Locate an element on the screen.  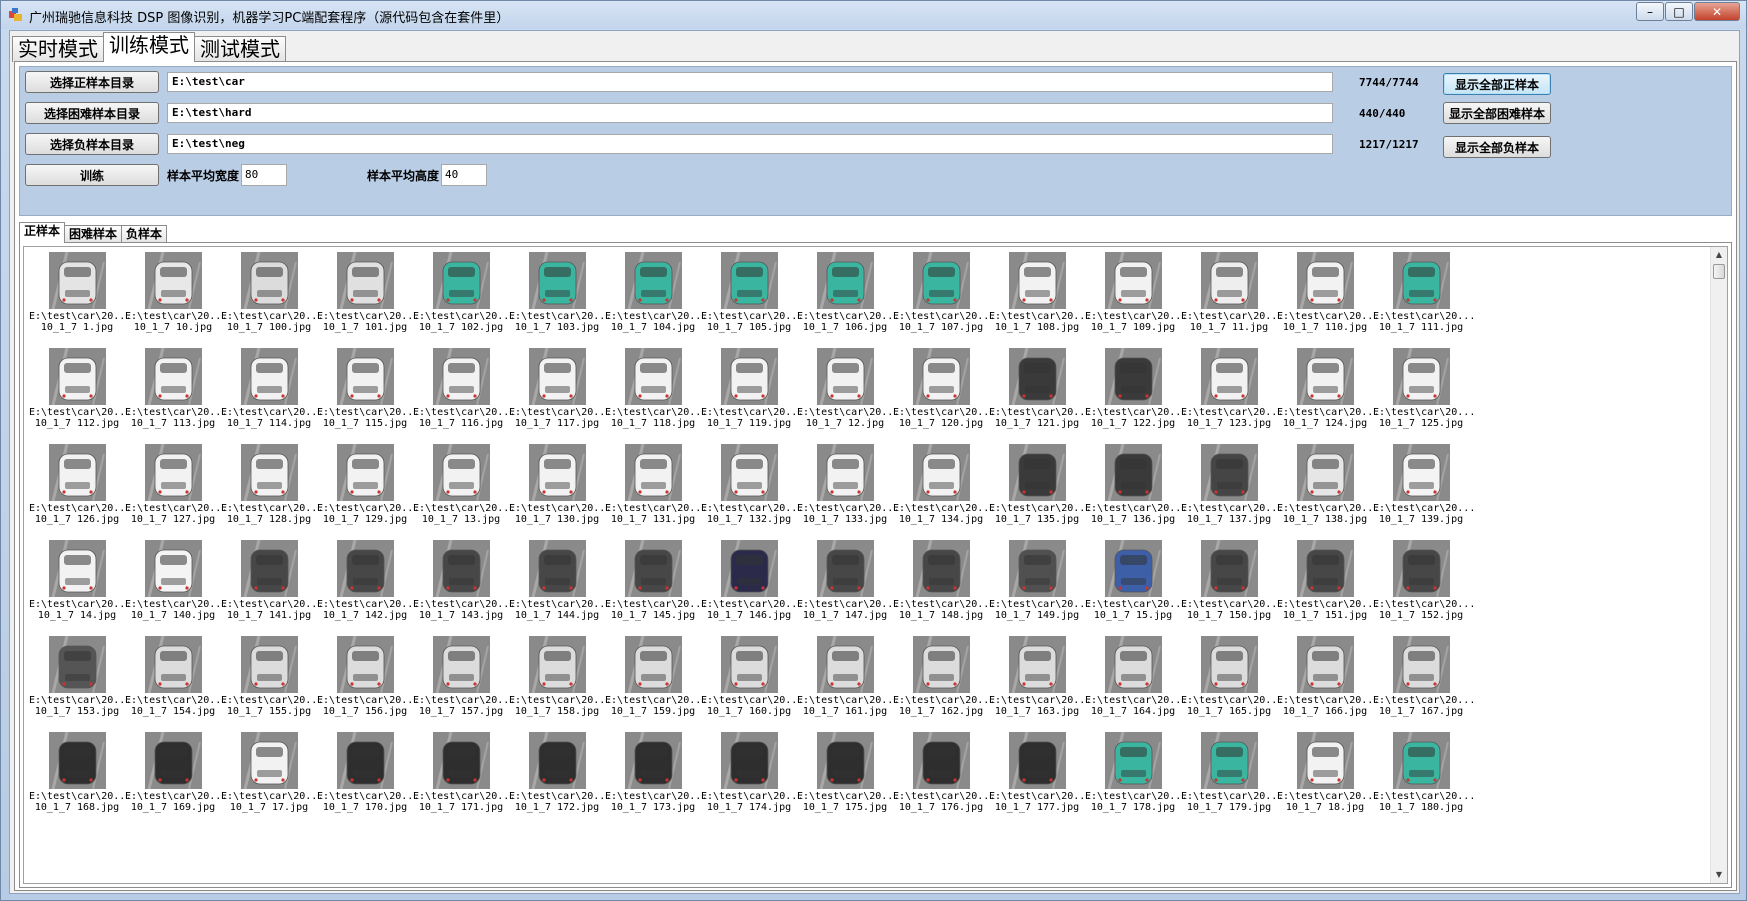
positive-dir-path-field: E:\test\car is located at coordinates (750, 82).